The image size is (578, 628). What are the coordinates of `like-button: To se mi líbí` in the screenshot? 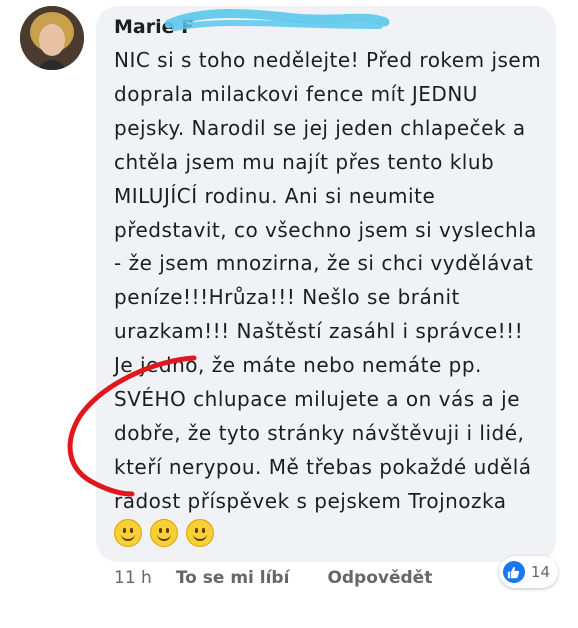 It's located at (233, 578).